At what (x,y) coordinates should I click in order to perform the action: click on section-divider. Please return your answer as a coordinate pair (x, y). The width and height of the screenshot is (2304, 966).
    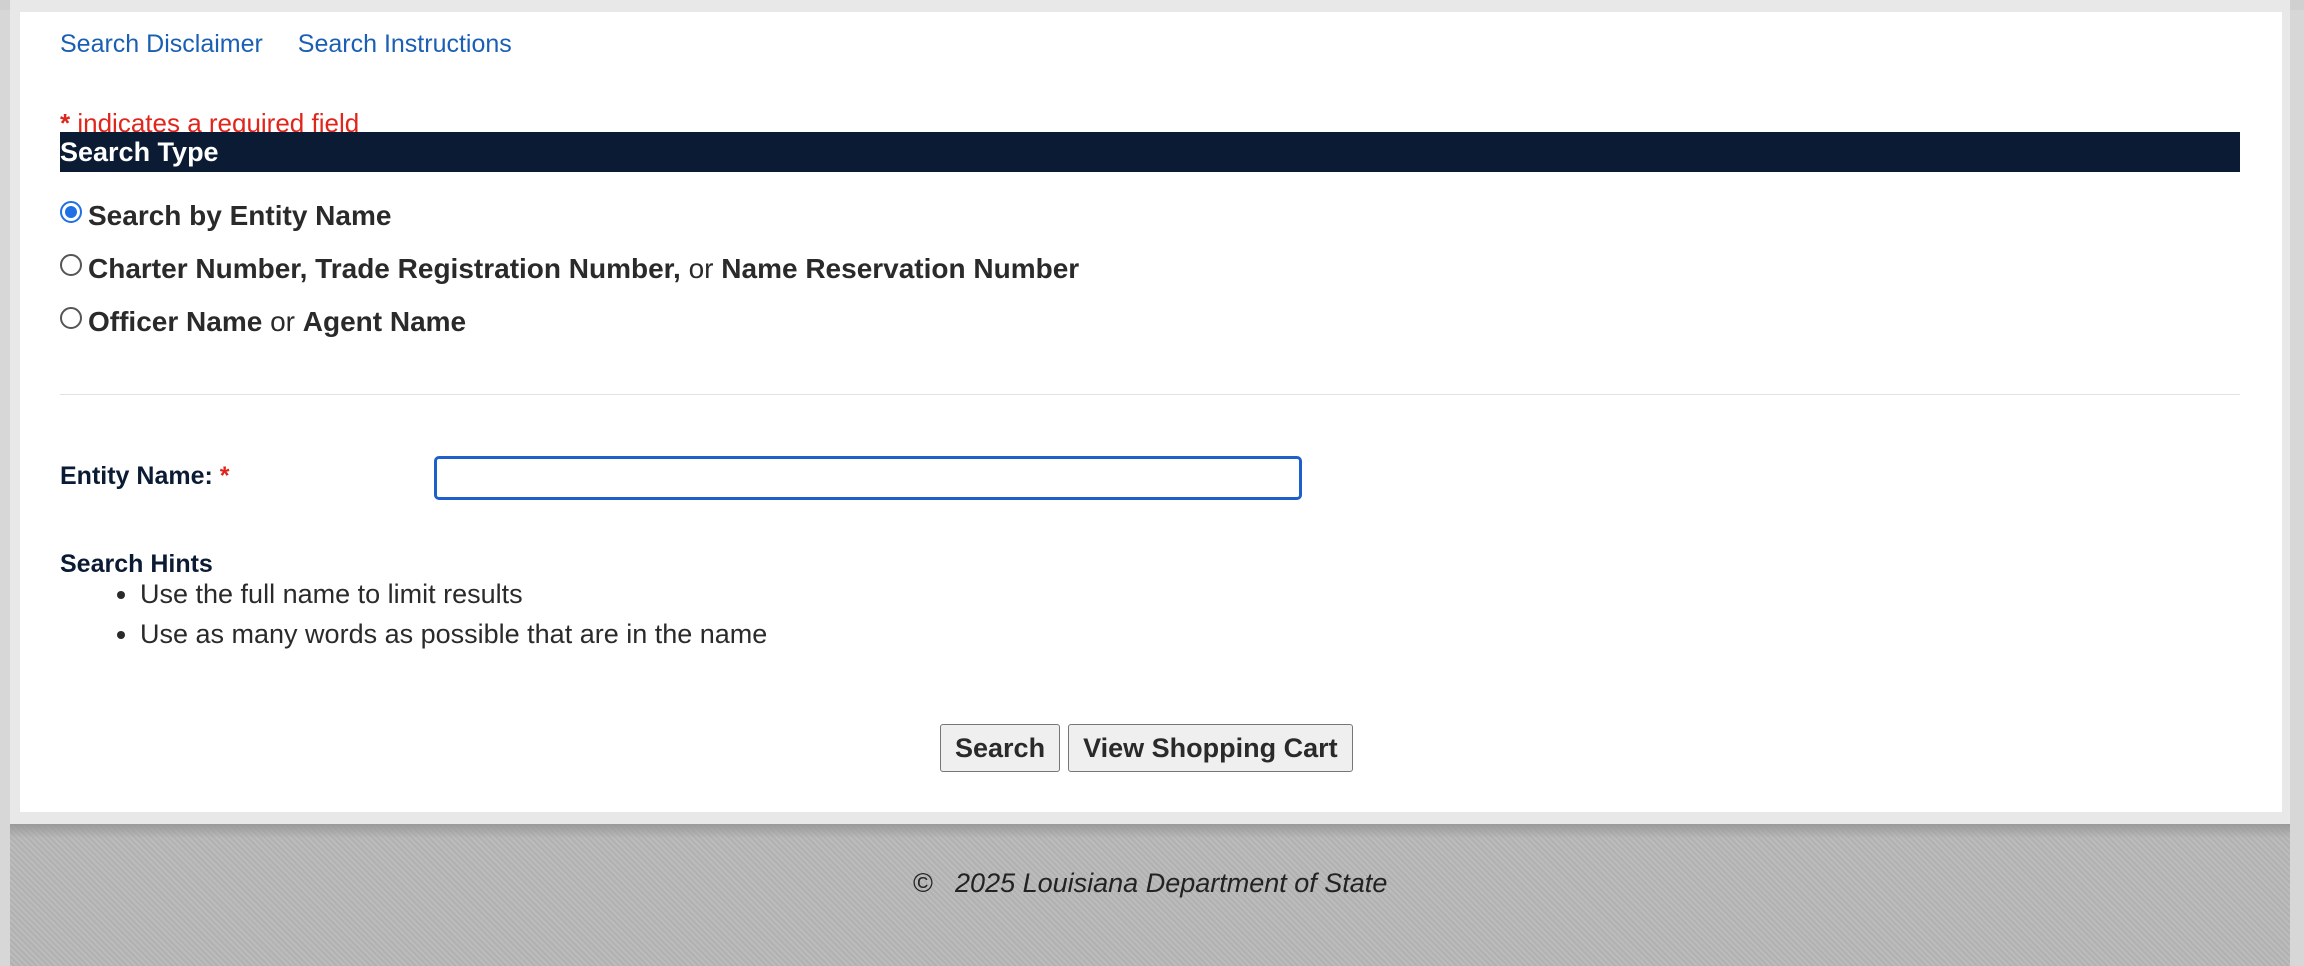
    Looking at the image, I should click on (1150, 394).